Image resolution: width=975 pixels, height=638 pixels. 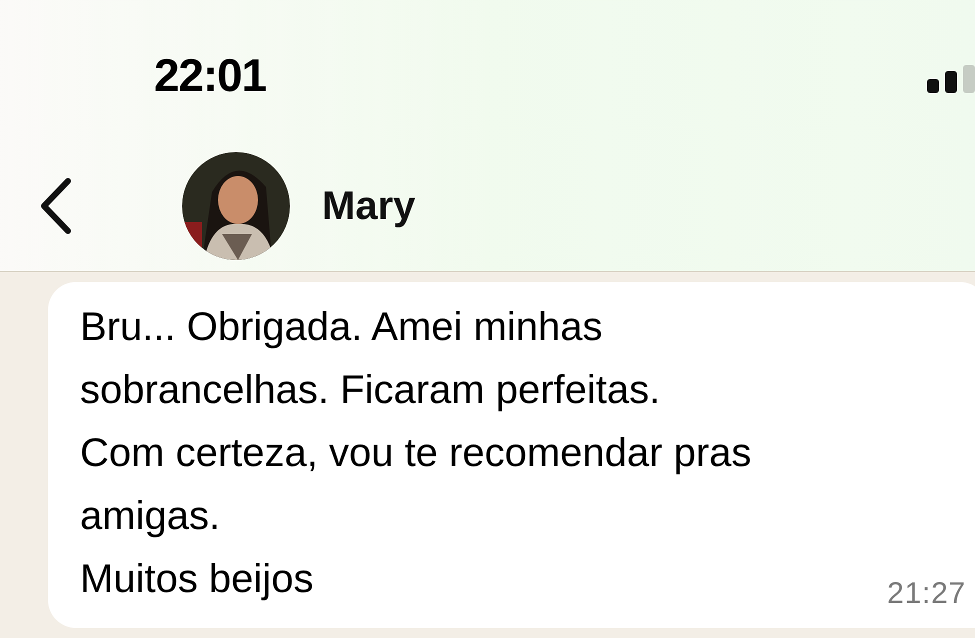 I want to click on signal-icon, so click(x=950, y=80).